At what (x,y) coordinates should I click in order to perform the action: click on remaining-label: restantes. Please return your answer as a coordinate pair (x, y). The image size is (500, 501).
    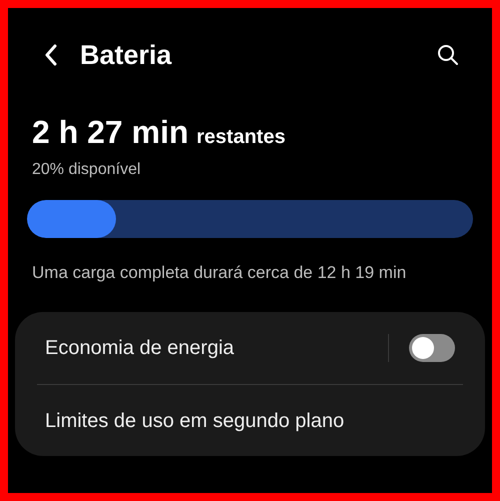
    Looking at the image, I should click on (241, 137).